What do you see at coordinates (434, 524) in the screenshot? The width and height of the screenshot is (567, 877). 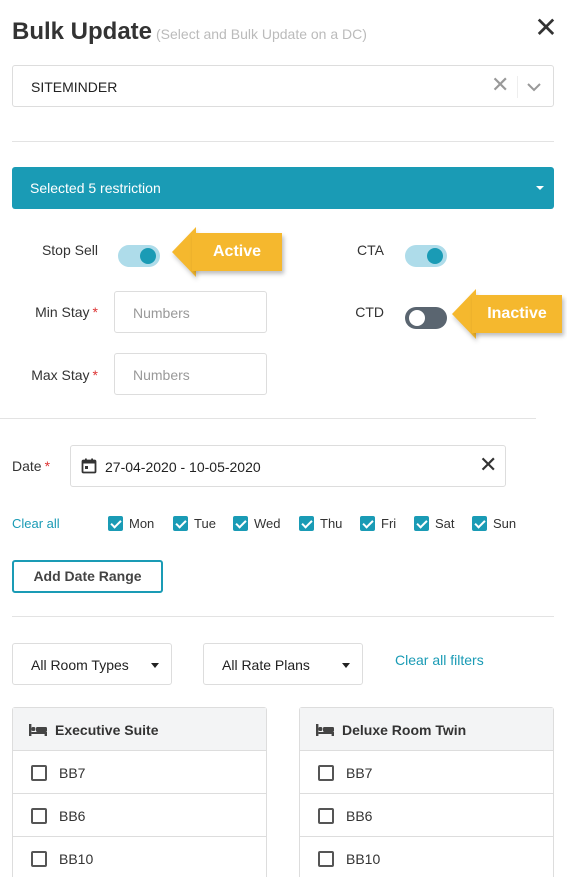 I see `day-checkbox-sat: Sat` at bounding box center [434, 524].